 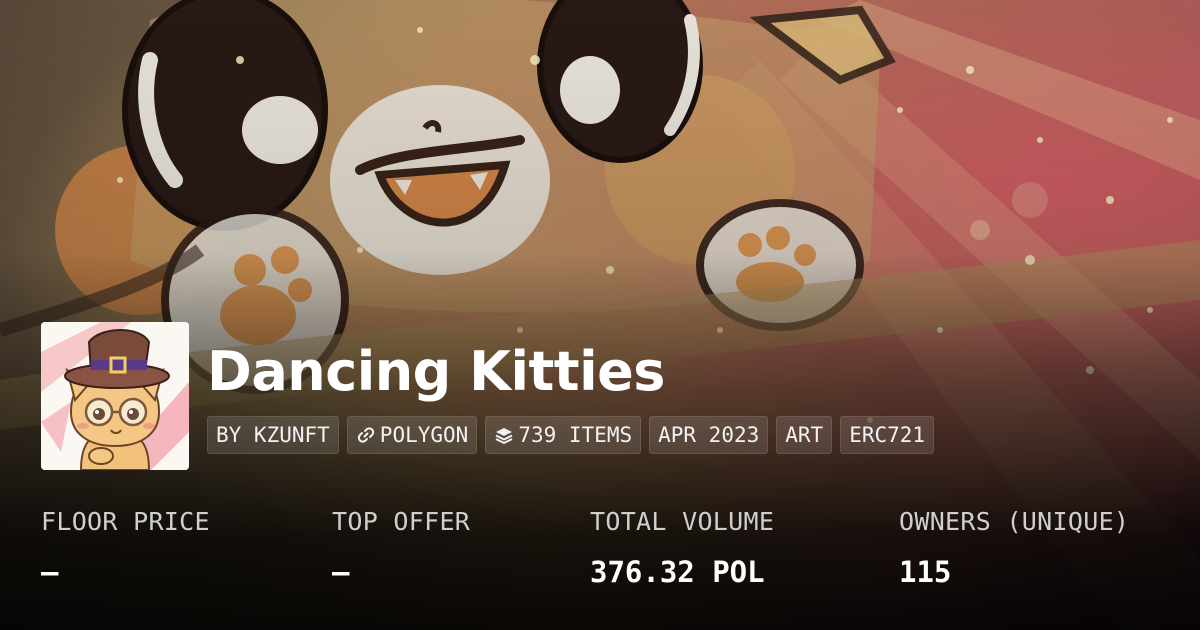 I want to click on top-offer-value: –, so click(x=341, y=572).